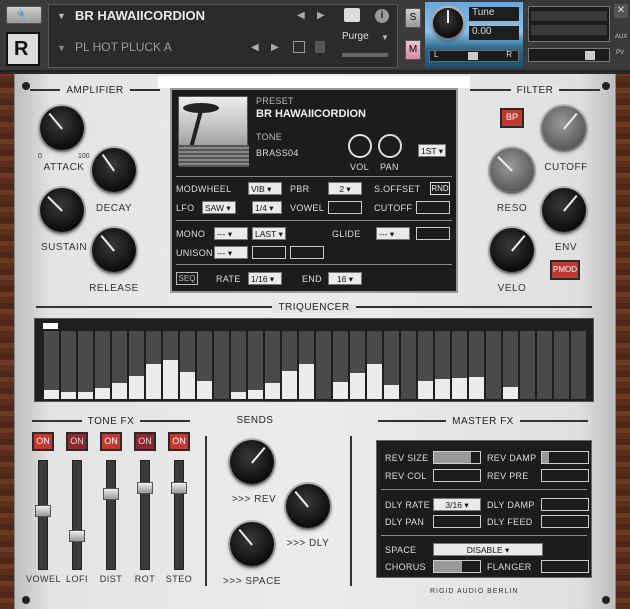  I want to click on tonefx-on-button-rot: ON, so click(145, 441).